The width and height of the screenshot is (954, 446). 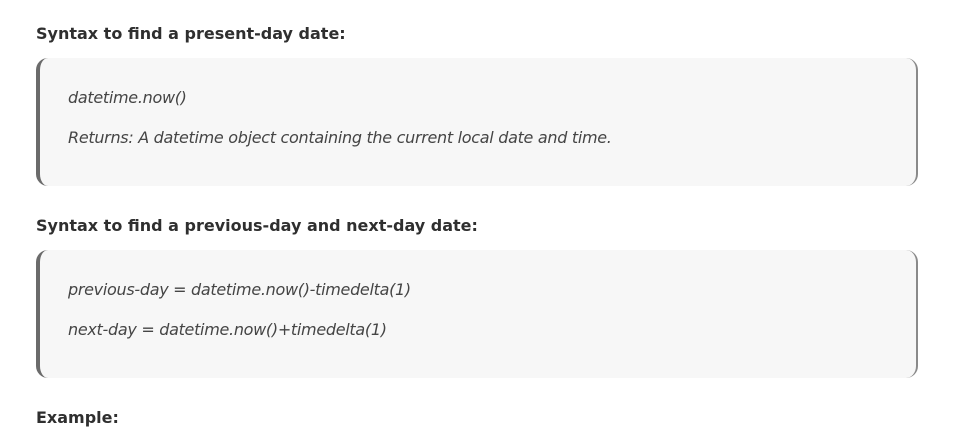 I want to click on example-heading: Example:, so click(x=77, y=417).